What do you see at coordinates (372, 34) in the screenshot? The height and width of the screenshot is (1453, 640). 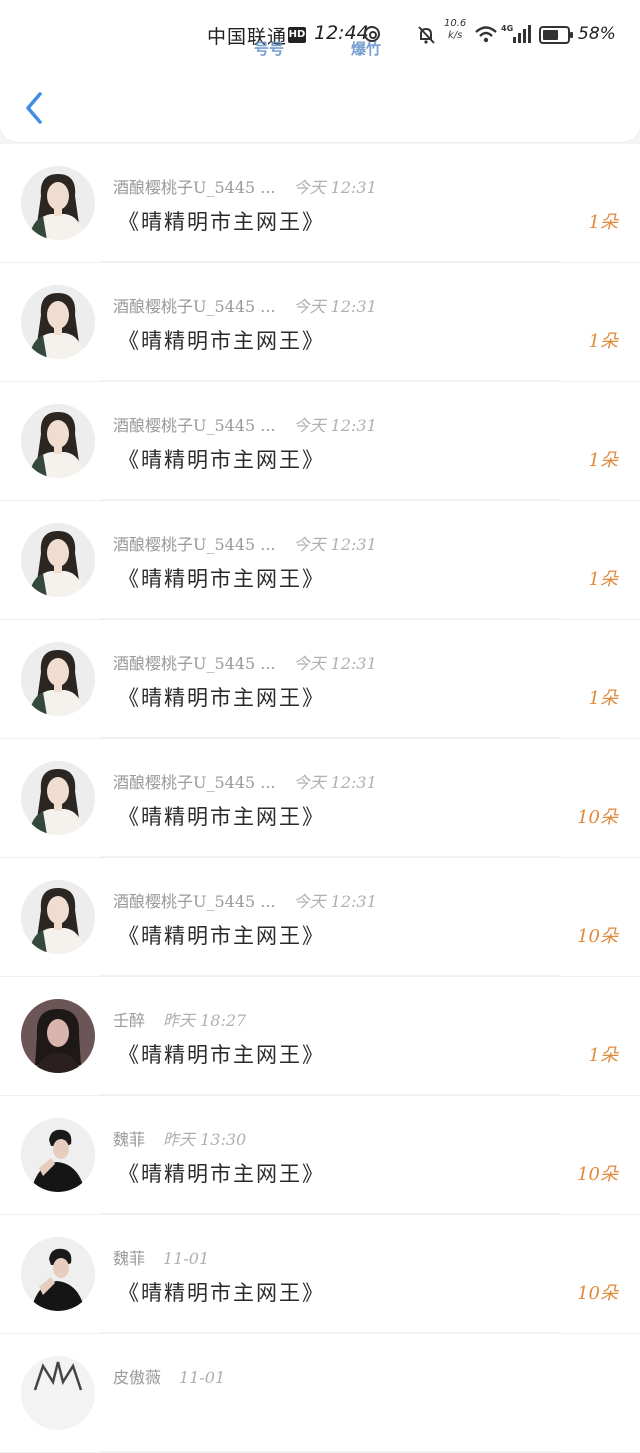 I see `swirl-icon` at bounding box center [372, 34].